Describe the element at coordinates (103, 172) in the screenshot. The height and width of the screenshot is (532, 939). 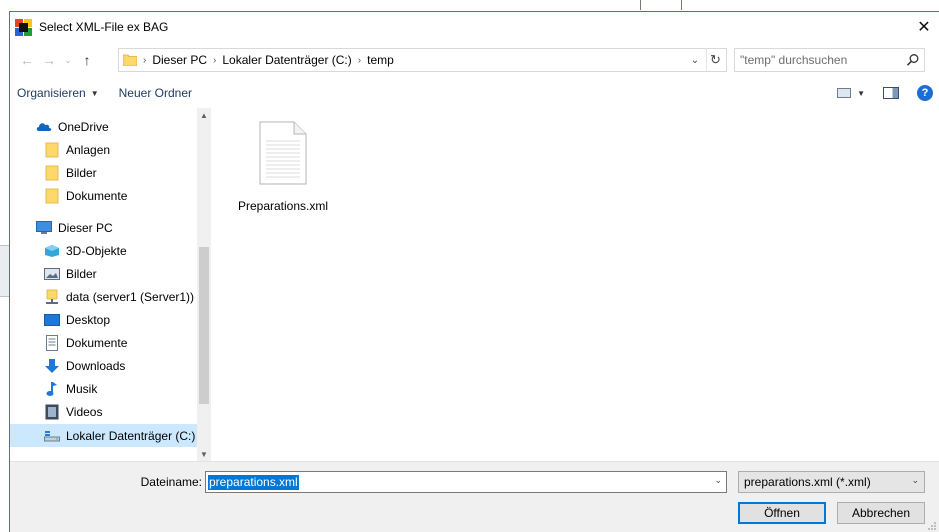
I see `sidebar-item-bilder-onedrive: Bilder` at that location.